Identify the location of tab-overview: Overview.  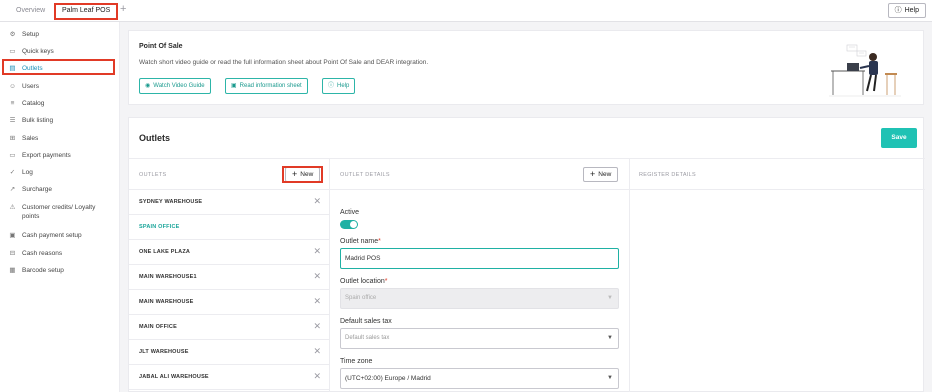
(30, 11).